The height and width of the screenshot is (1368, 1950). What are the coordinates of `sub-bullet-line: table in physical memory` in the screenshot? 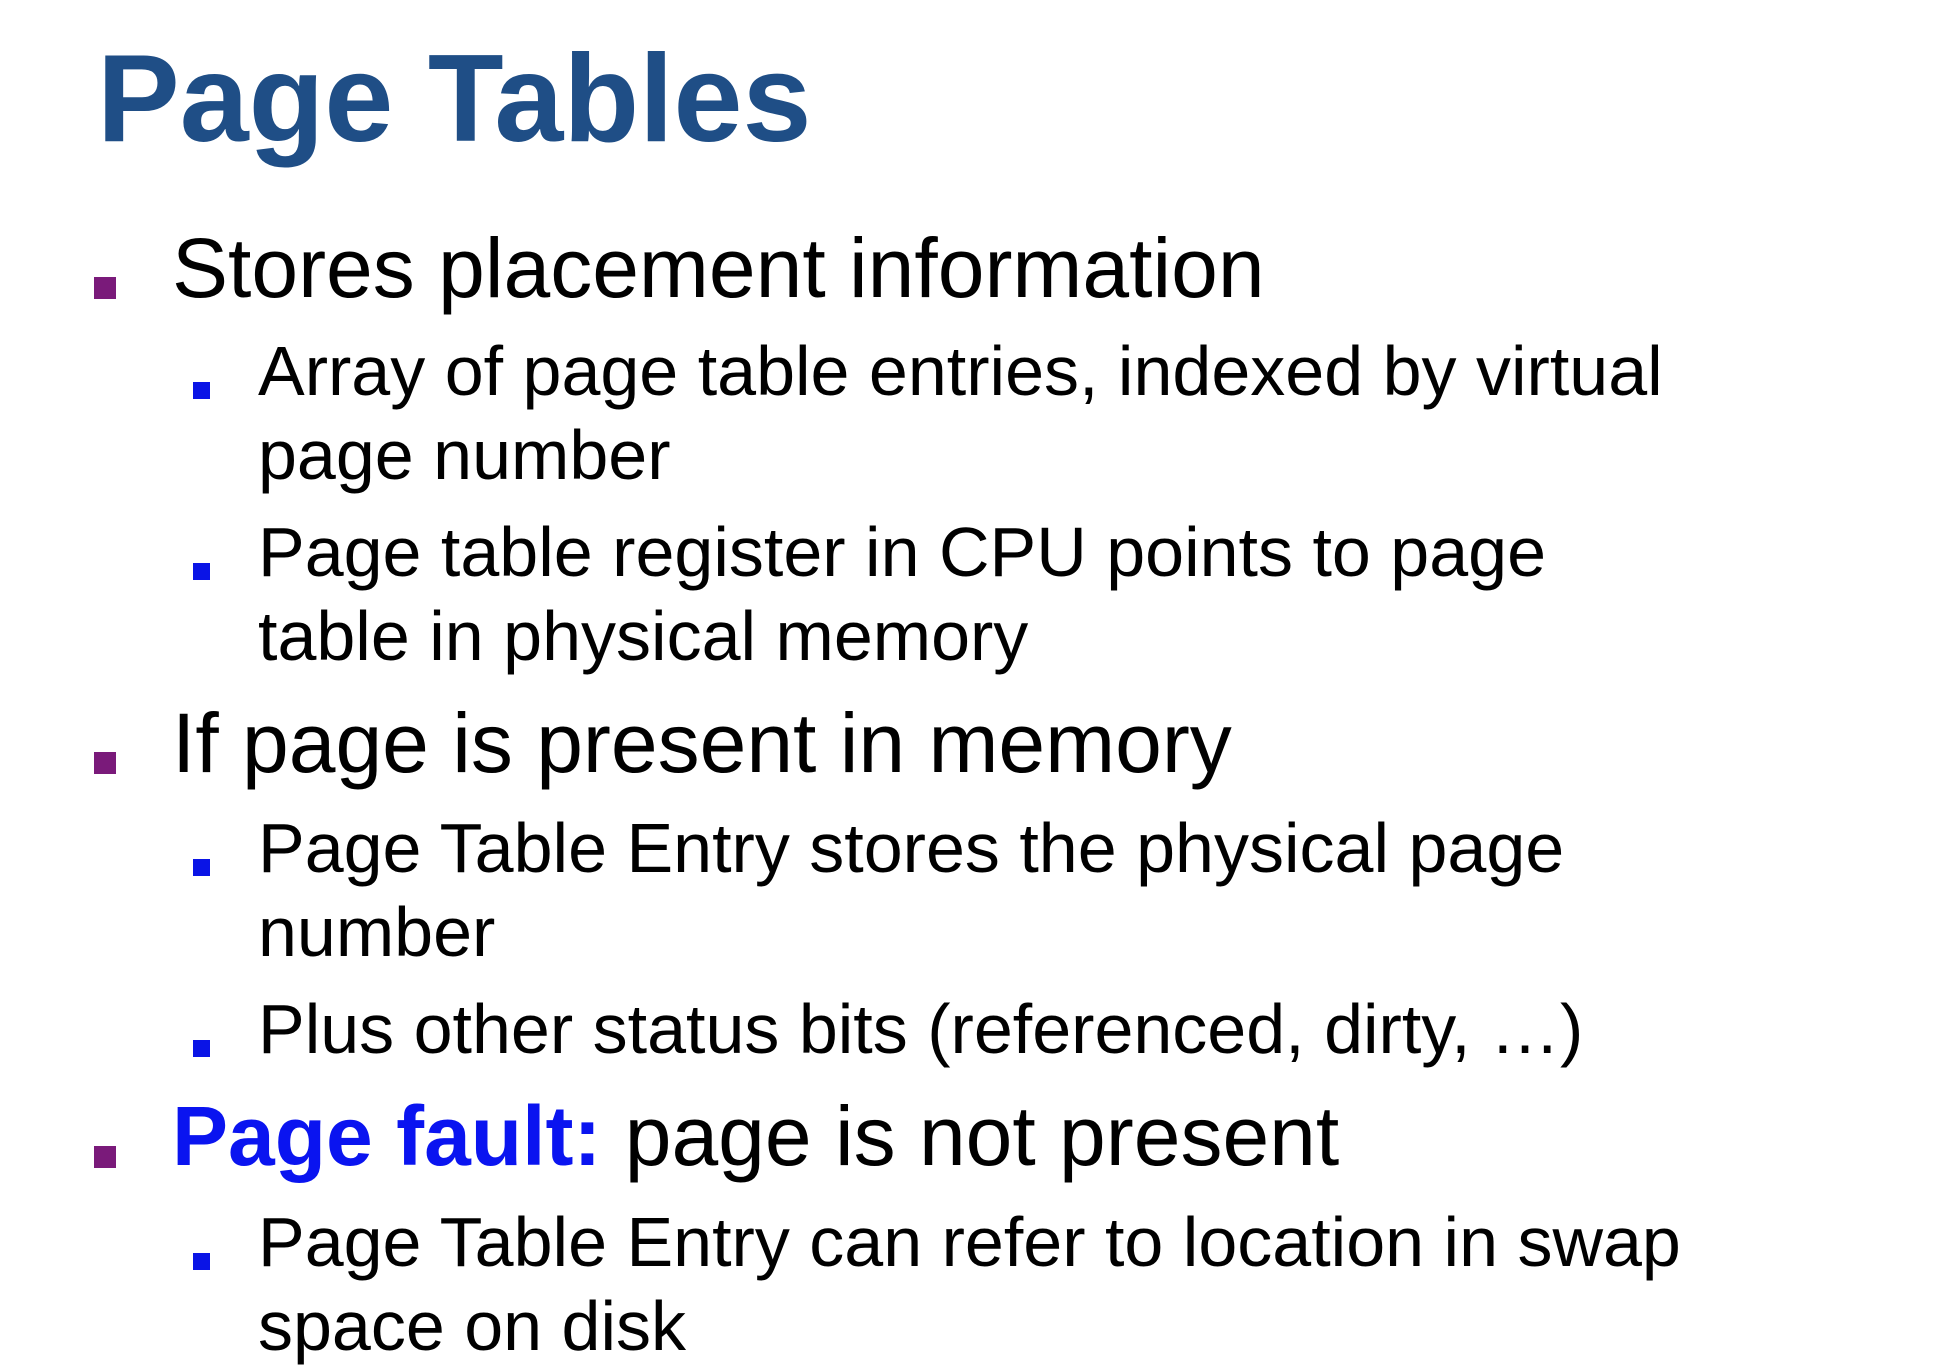 It's located at (643, 636).